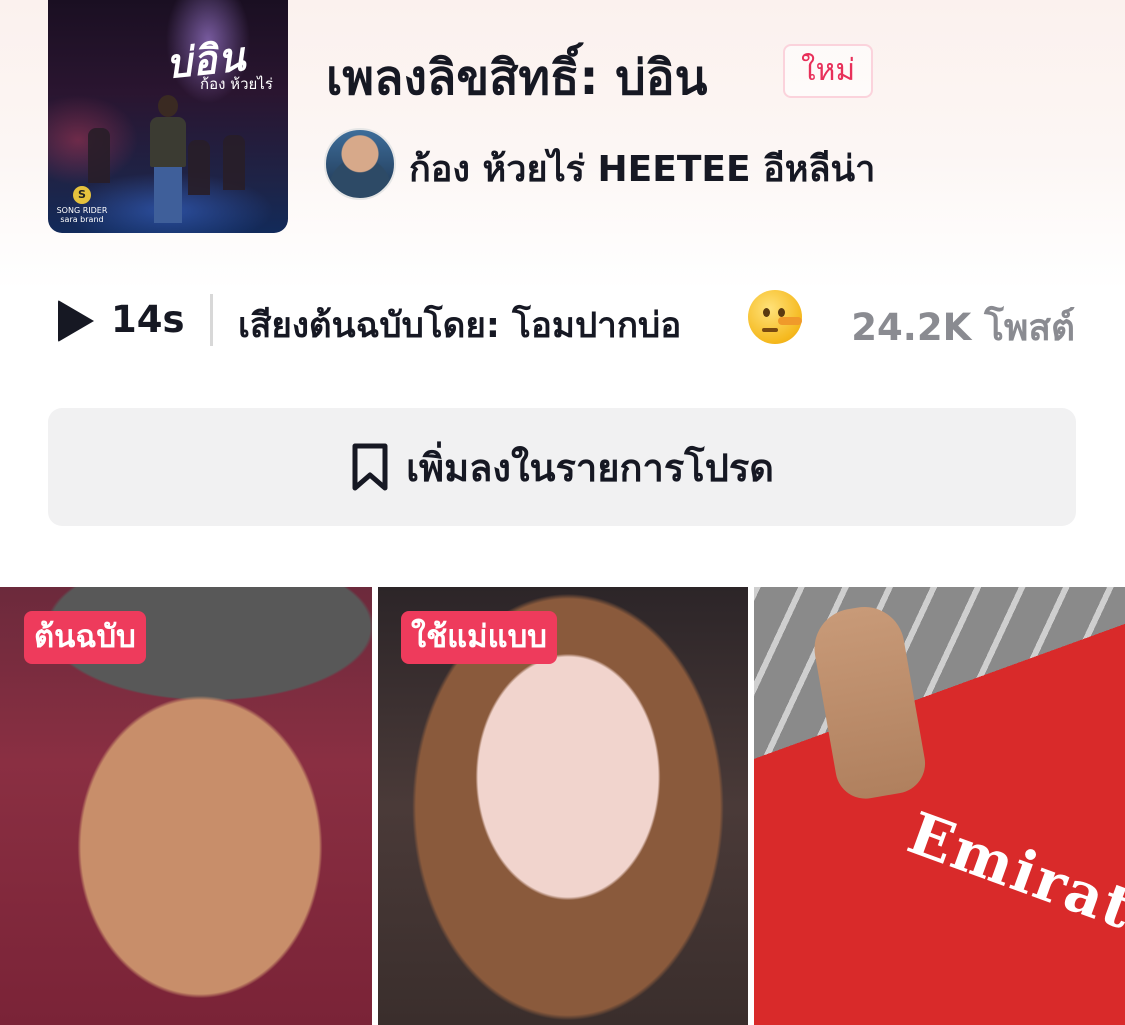 This screenshot has width=1125, height=1025. I want to click on artist-names: ก้อง ห้วยไร่ HEETEE อีหลีน่า, so click(642, 168).